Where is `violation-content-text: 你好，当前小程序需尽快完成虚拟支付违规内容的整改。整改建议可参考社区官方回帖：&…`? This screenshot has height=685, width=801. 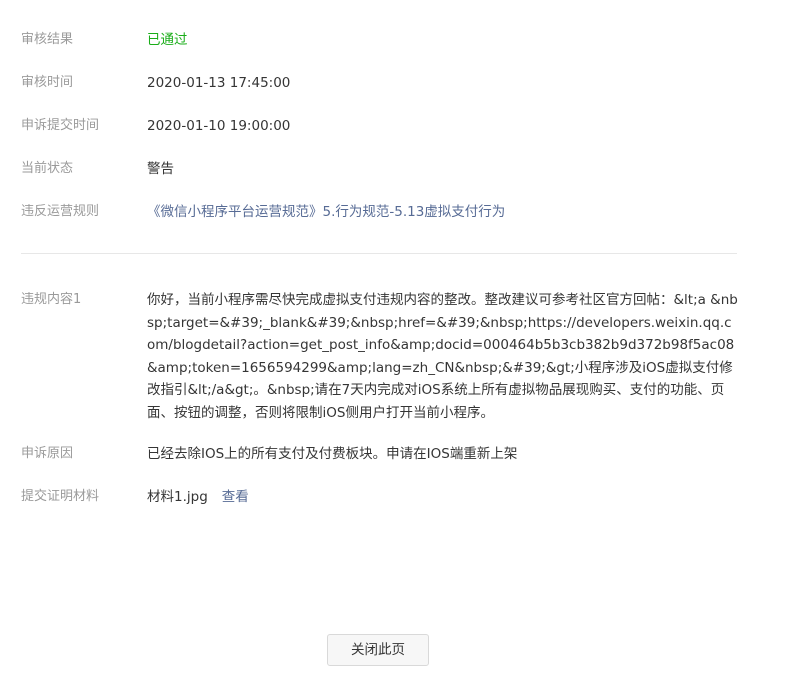
violation-content-text: 你好，当前小程序需尽快完成虚拟支付违规内容的整改。整改建议可参考社区官方回帖：&… is located at coordinates (442, 356).